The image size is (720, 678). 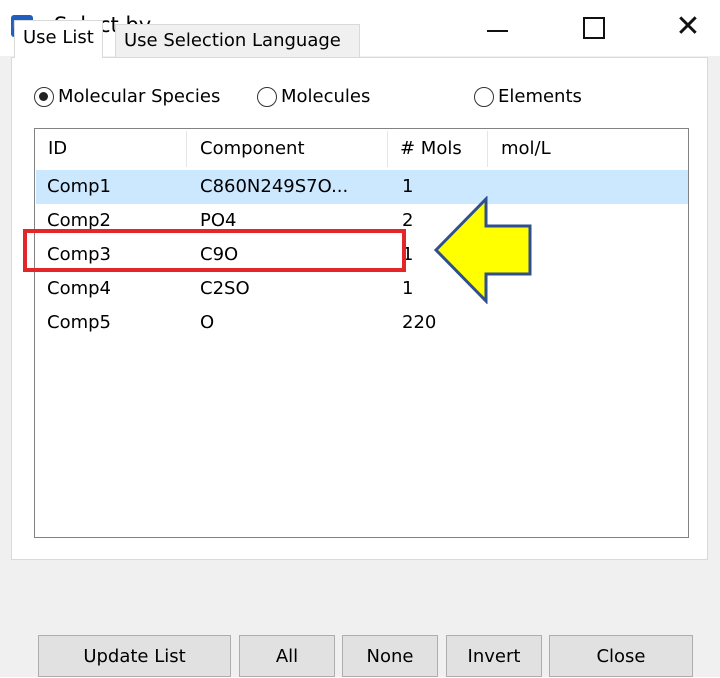 What do you see at coordinates (362, 289) in the screenshot?
I see `table-row: Comp4 C2SO 1` at bounding box center [362, 289].